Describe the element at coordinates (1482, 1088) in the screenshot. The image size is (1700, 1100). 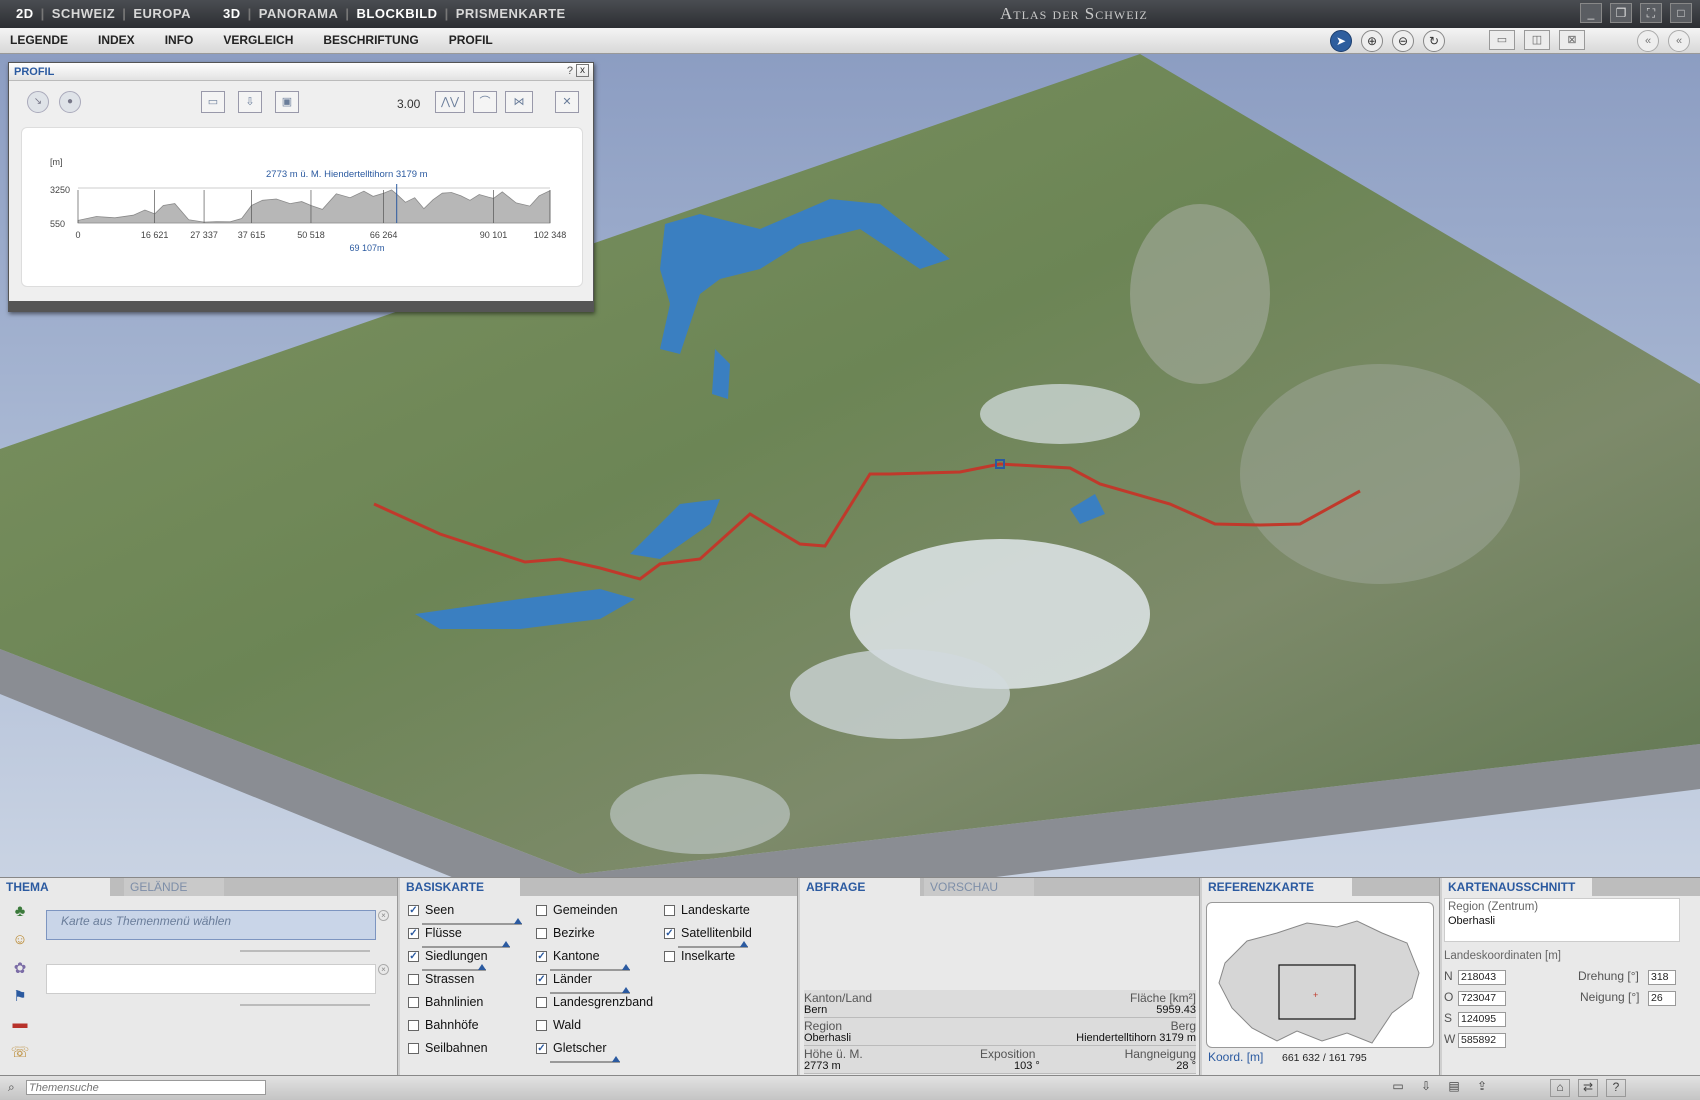
I see `export-icon: ⇪` at that location.